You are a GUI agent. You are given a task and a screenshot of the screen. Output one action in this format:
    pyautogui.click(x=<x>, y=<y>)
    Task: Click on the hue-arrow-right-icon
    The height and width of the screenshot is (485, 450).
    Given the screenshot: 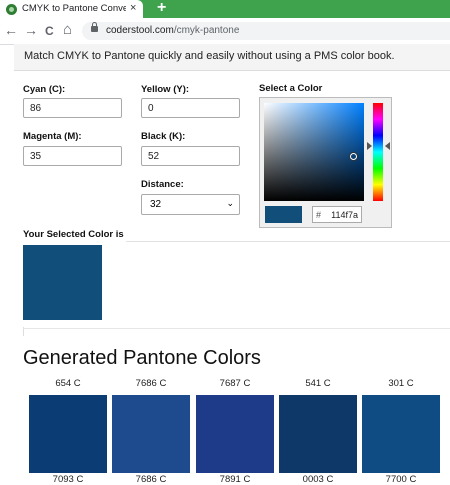 What is the action you would take?
    pyautogui.click(x=387, y=146)
    